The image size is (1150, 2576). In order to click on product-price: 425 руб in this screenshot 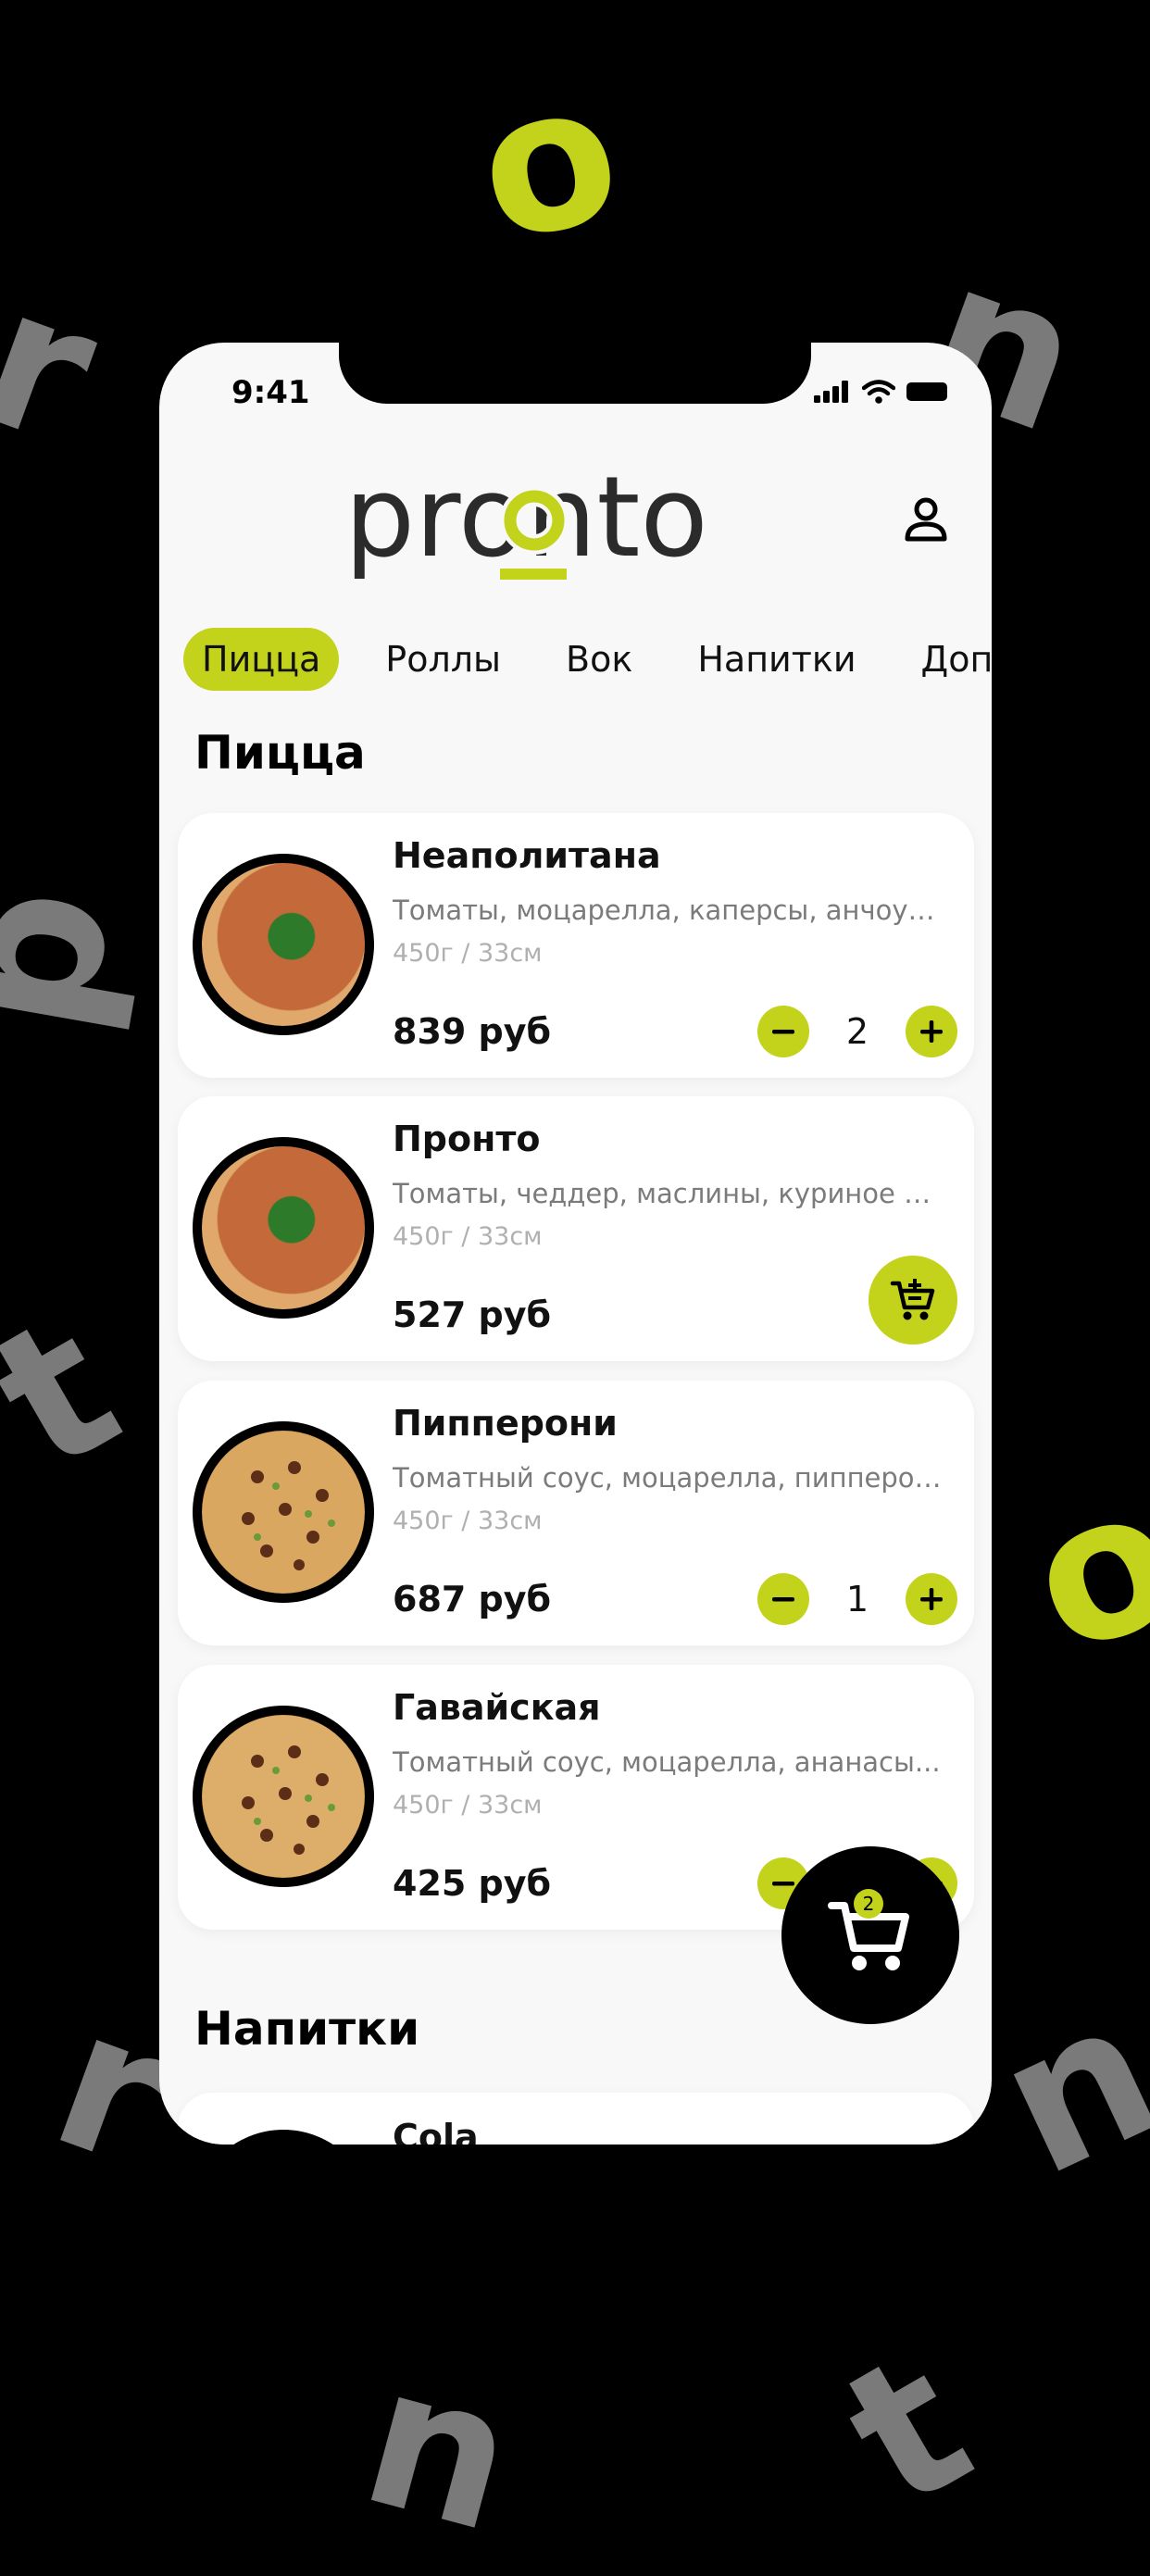, I will do `click(472, 1884)`.